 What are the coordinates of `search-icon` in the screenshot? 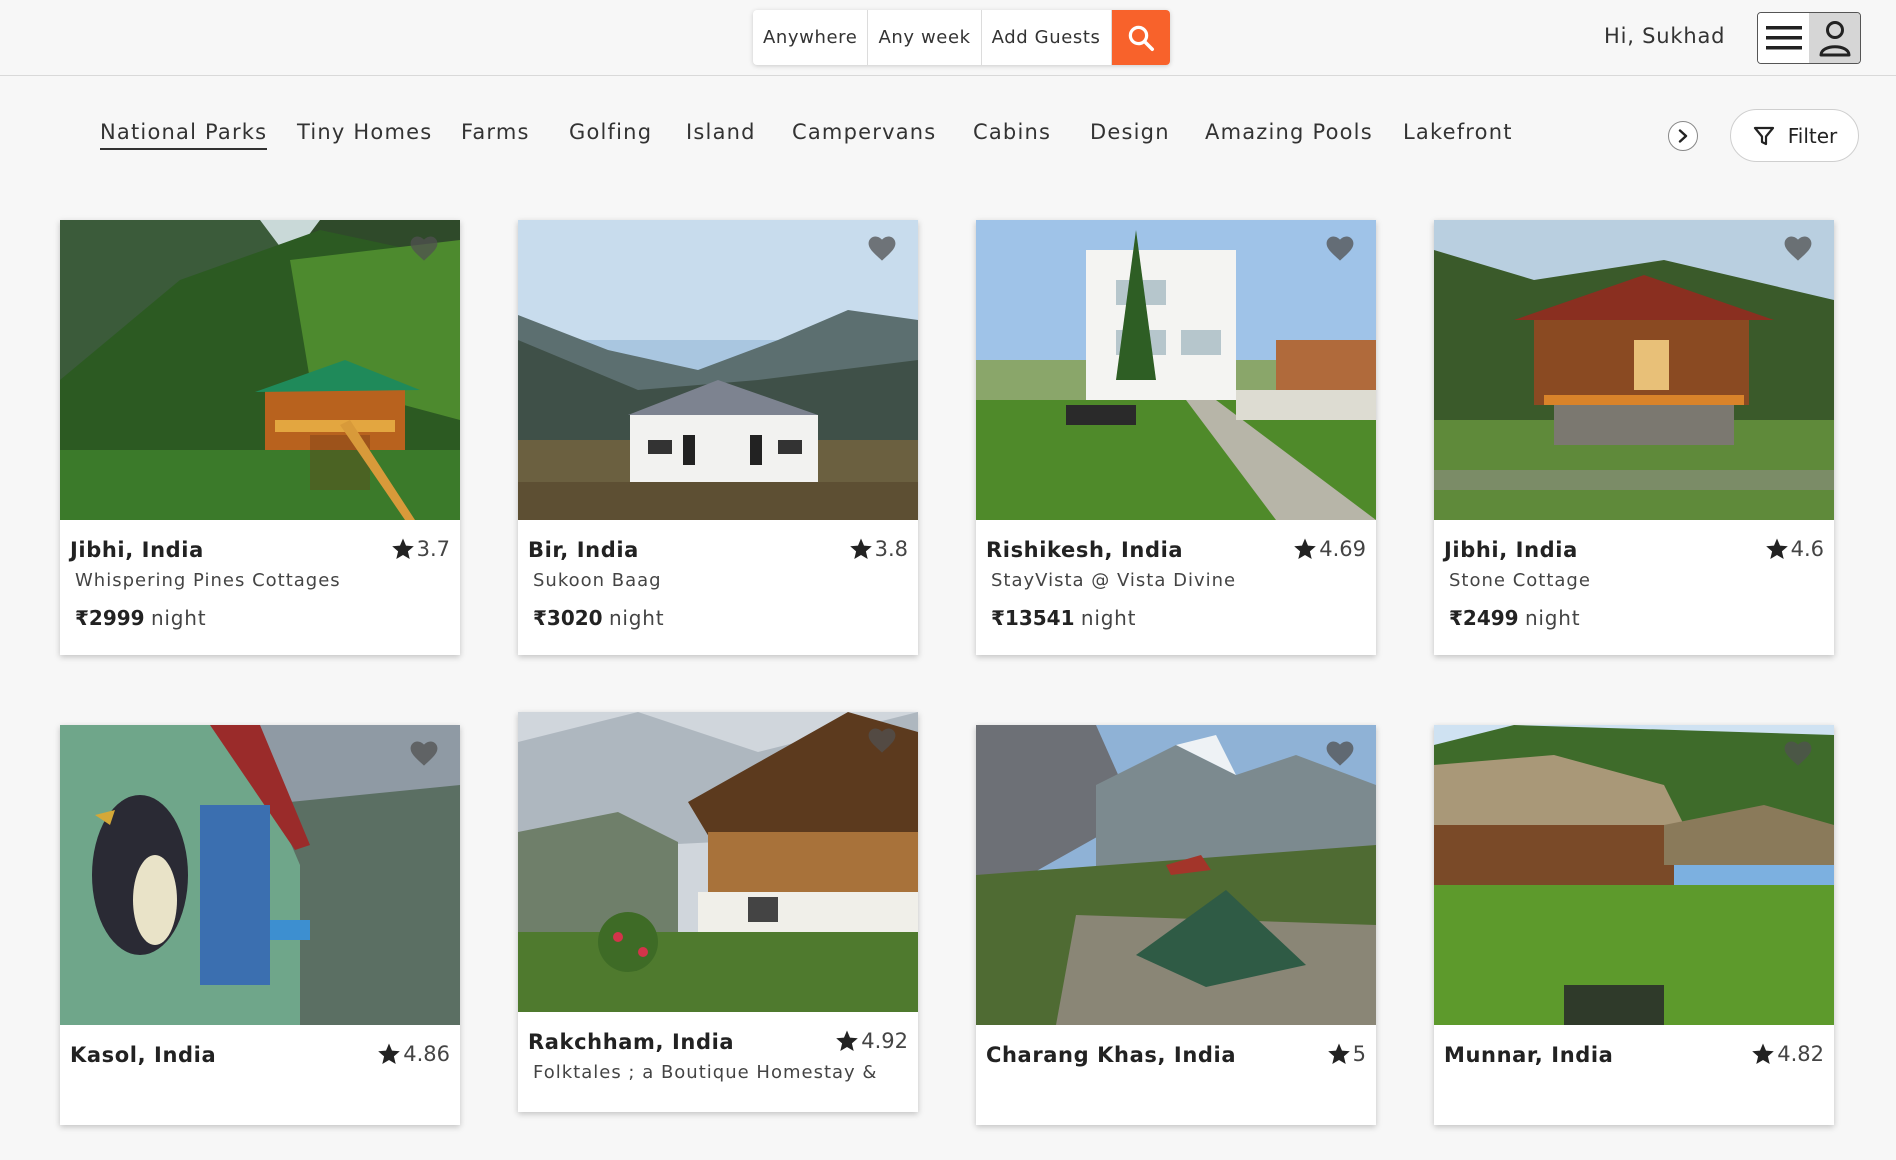 It's located at (1141, 38).